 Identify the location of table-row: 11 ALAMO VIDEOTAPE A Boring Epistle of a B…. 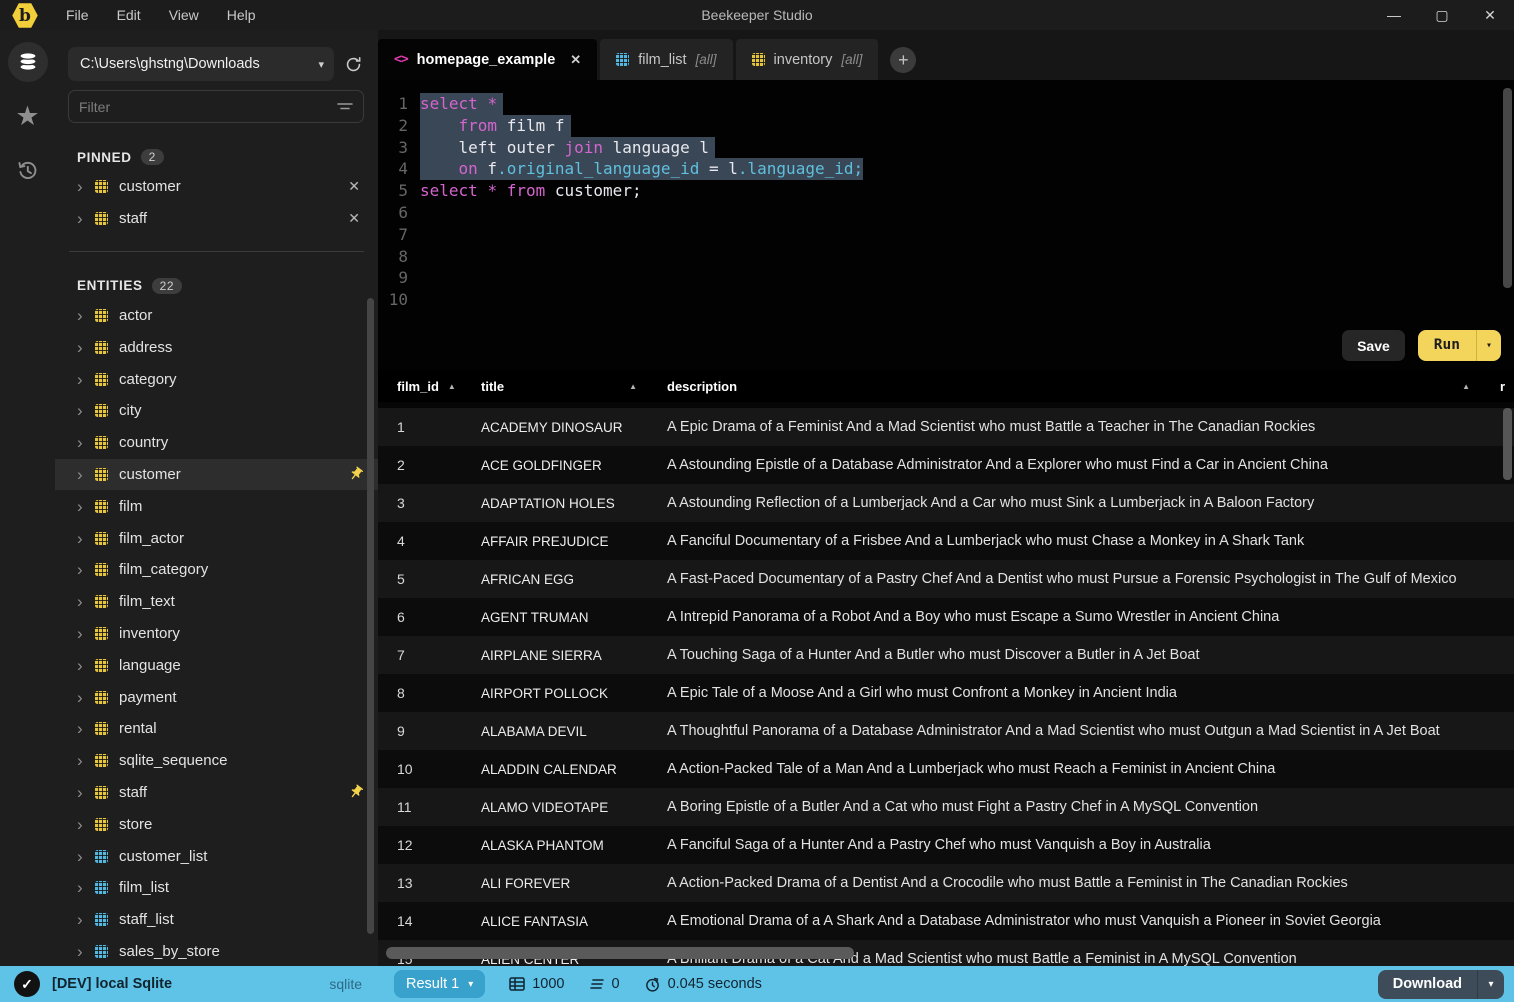
(946, 807).